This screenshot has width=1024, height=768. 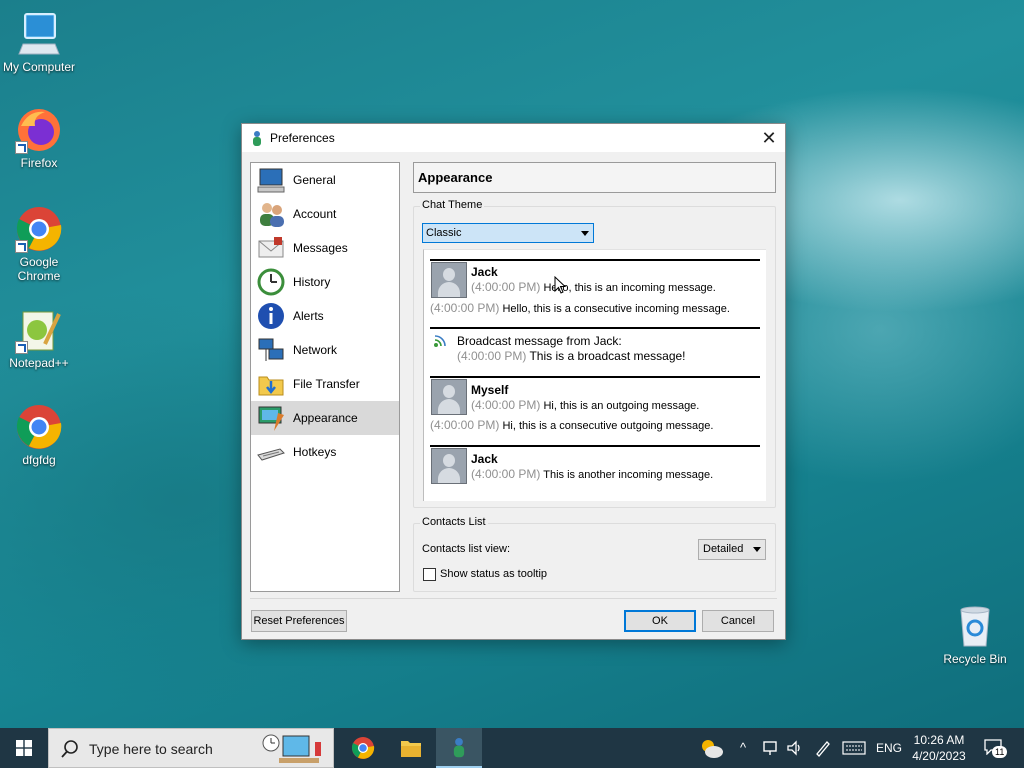 What do you see at coordinates (271, 418) in the screenshot?
I see `appearance-icon` at bounding box center [271, 418].